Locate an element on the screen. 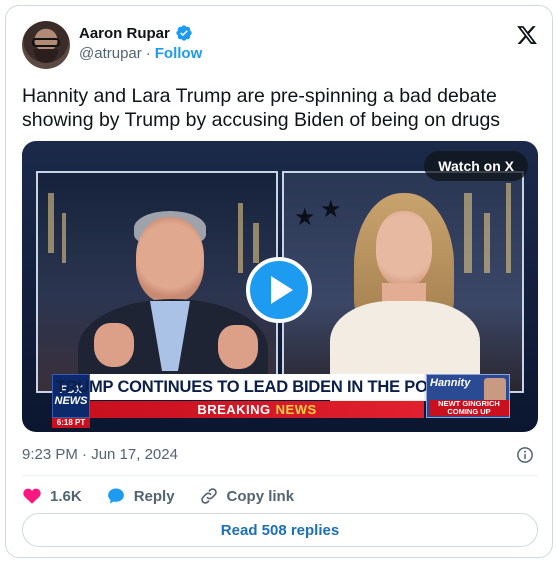  author-handle: @atrupar is located at coordinates (110, 53).